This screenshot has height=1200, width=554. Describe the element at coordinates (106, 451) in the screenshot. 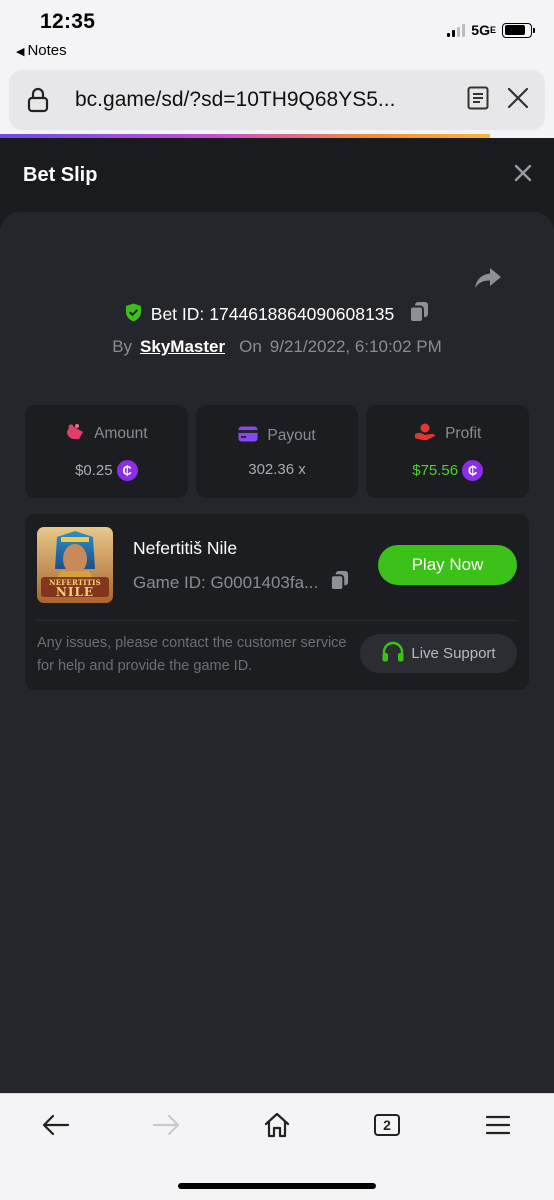

I see `stat-amount: Amount $0.25 ₵` at that location.